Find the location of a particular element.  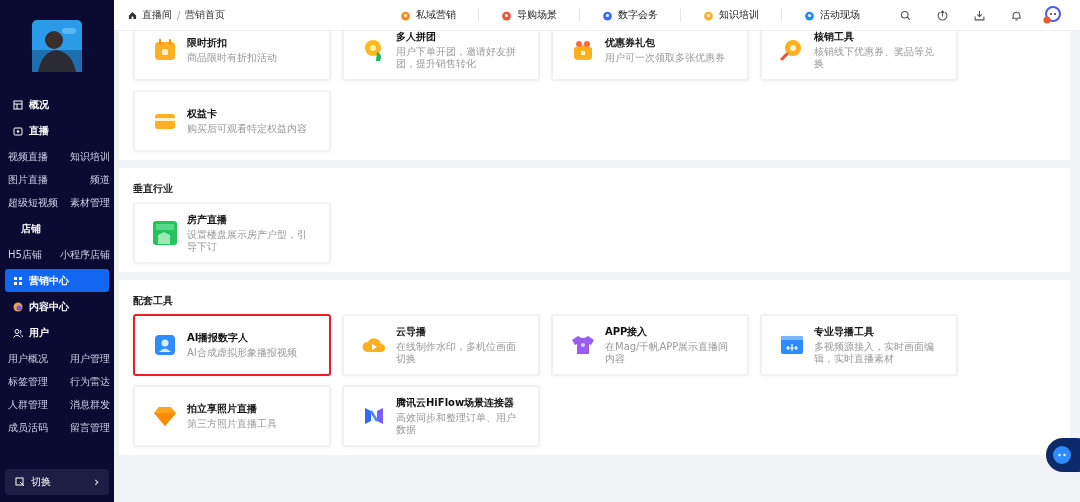

tool-card: 云导播 在线制作水印，多机位画面切换 is located at coordinates (441, 345).